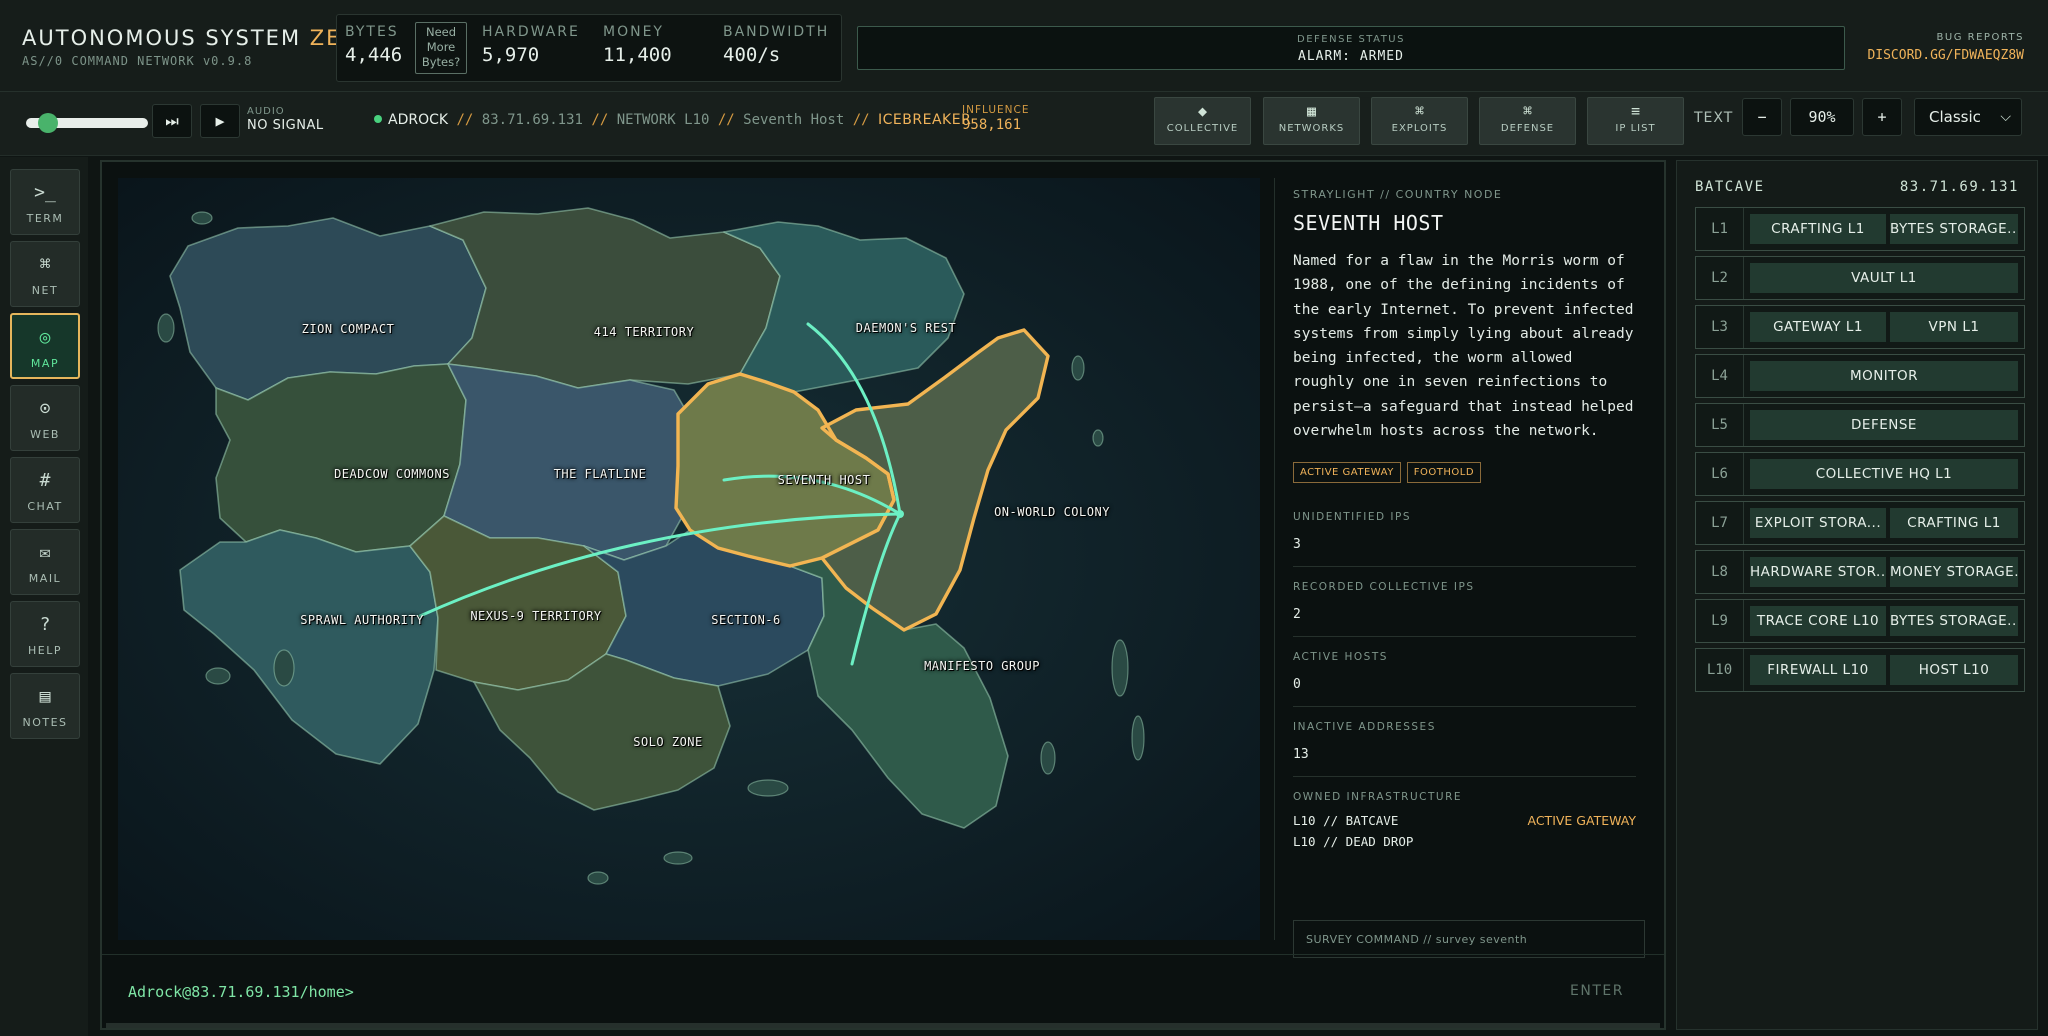 The height and width of the screenshot is (1036, 2048). What do you see at coordinates (1368, 223) in the screenshot?
I see `region-title: SEVENTH HOST` at bounding box center [1368, 223].